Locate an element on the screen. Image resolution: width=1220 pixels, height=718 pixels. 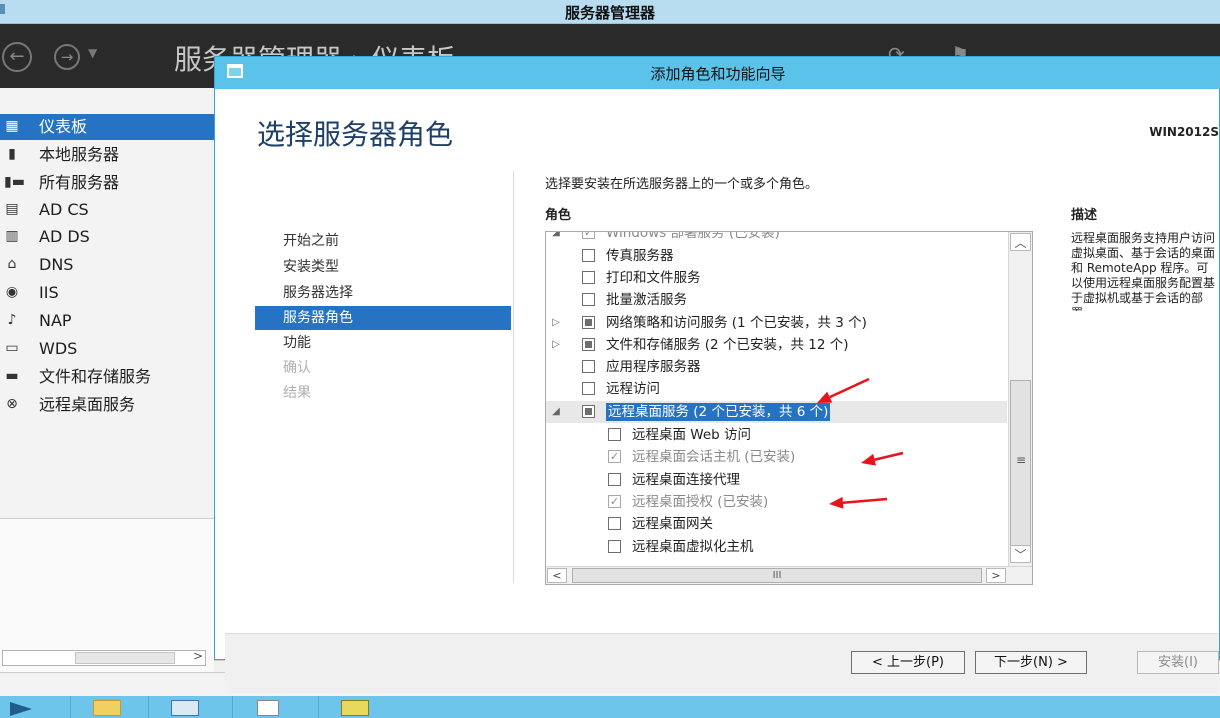
role-label: 传真服务器 is located at coordinates (640, 256).